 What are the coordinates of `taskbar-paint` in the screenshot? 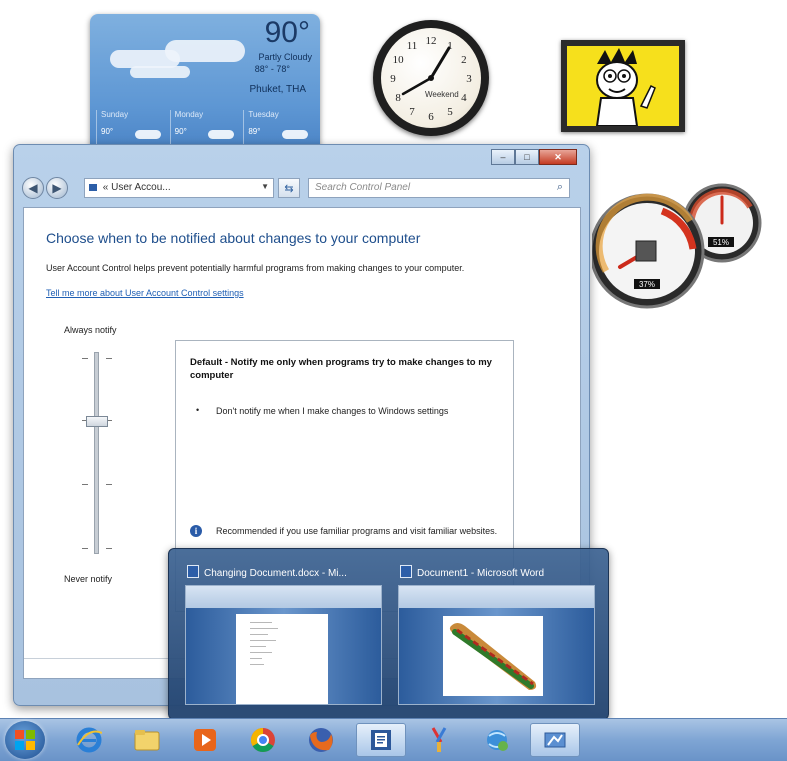 It's located at (439, 740).